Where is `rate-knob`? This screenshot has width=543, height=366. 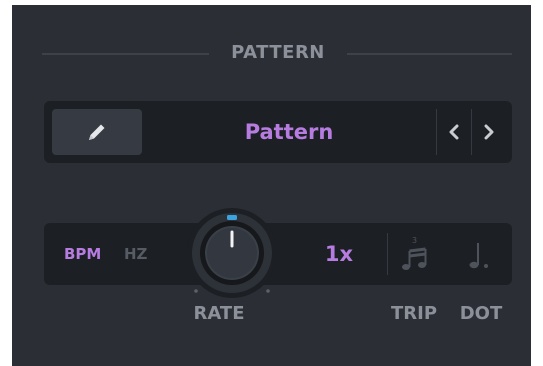 rate-knob is located at coordinates (232, 253).